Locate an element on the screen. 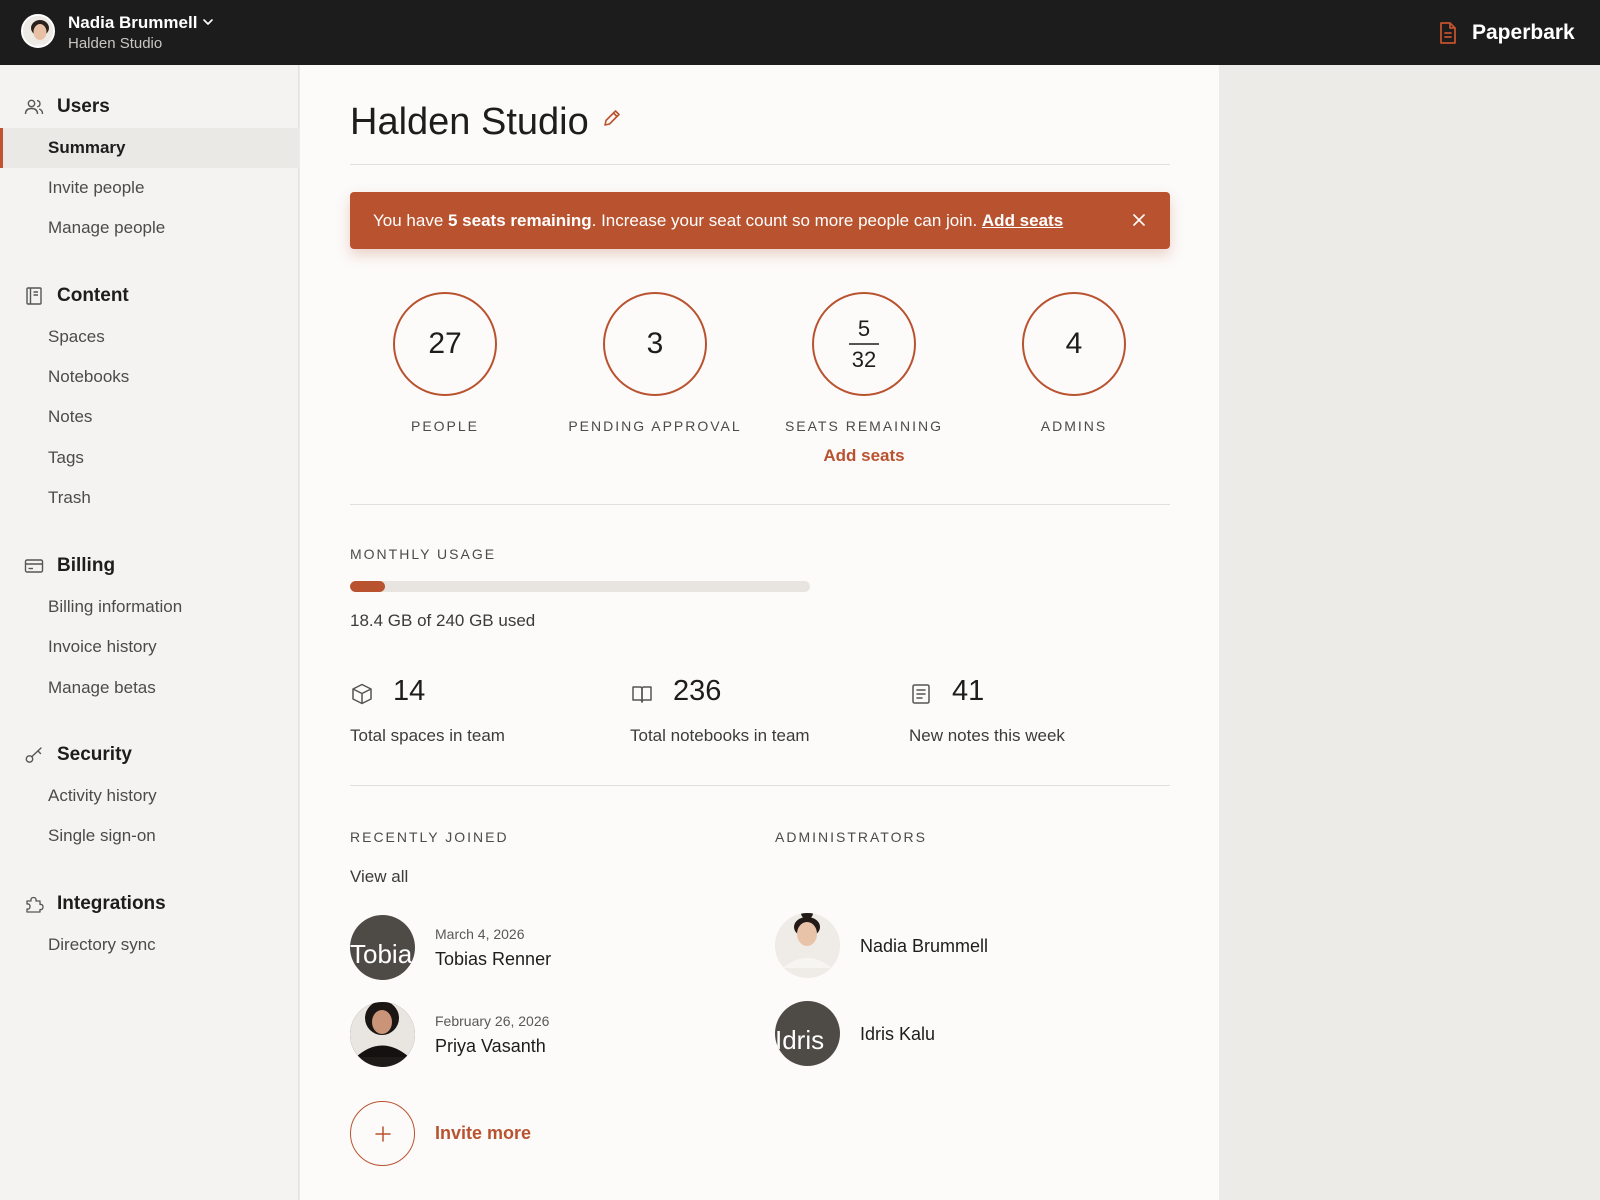 The width and height of the screenshot is (1600, 1200). fraction-bar is located at coordinates (864, 344).